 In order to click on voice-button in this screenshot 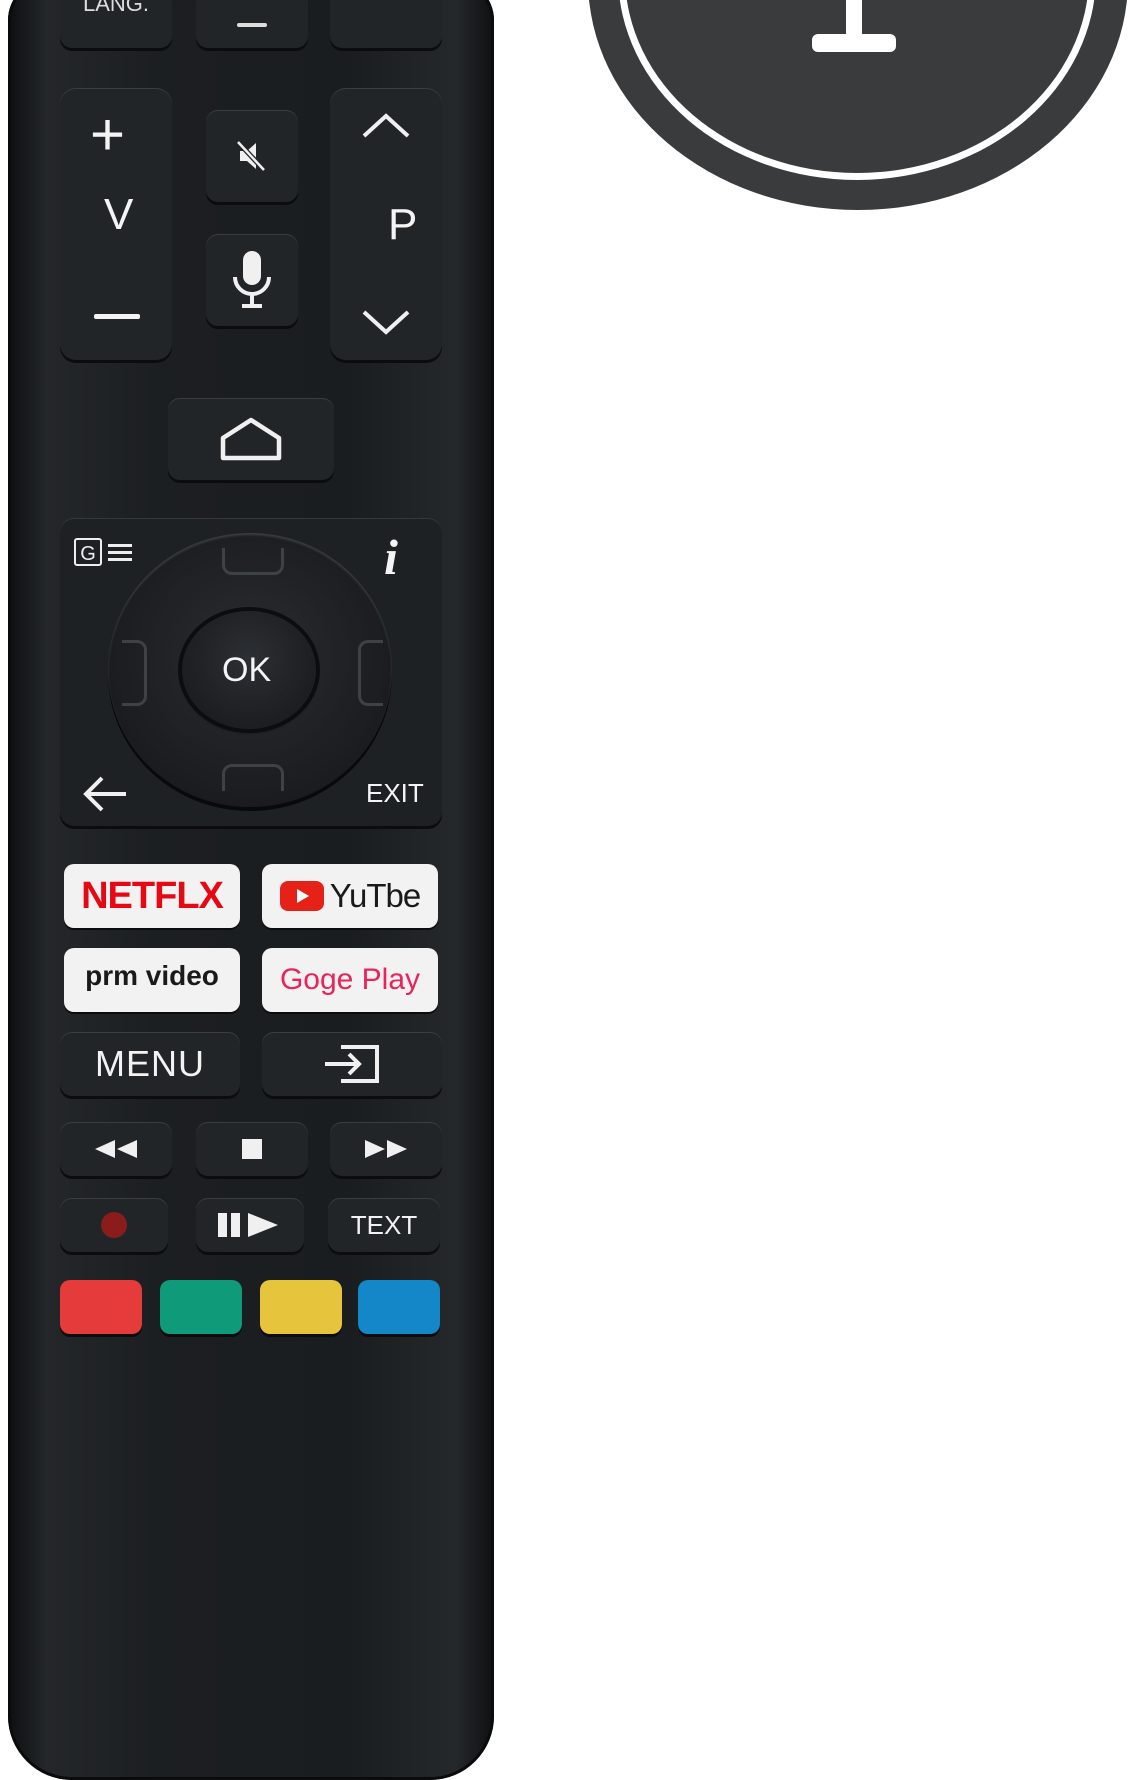, I will do `click(252, 280)`.